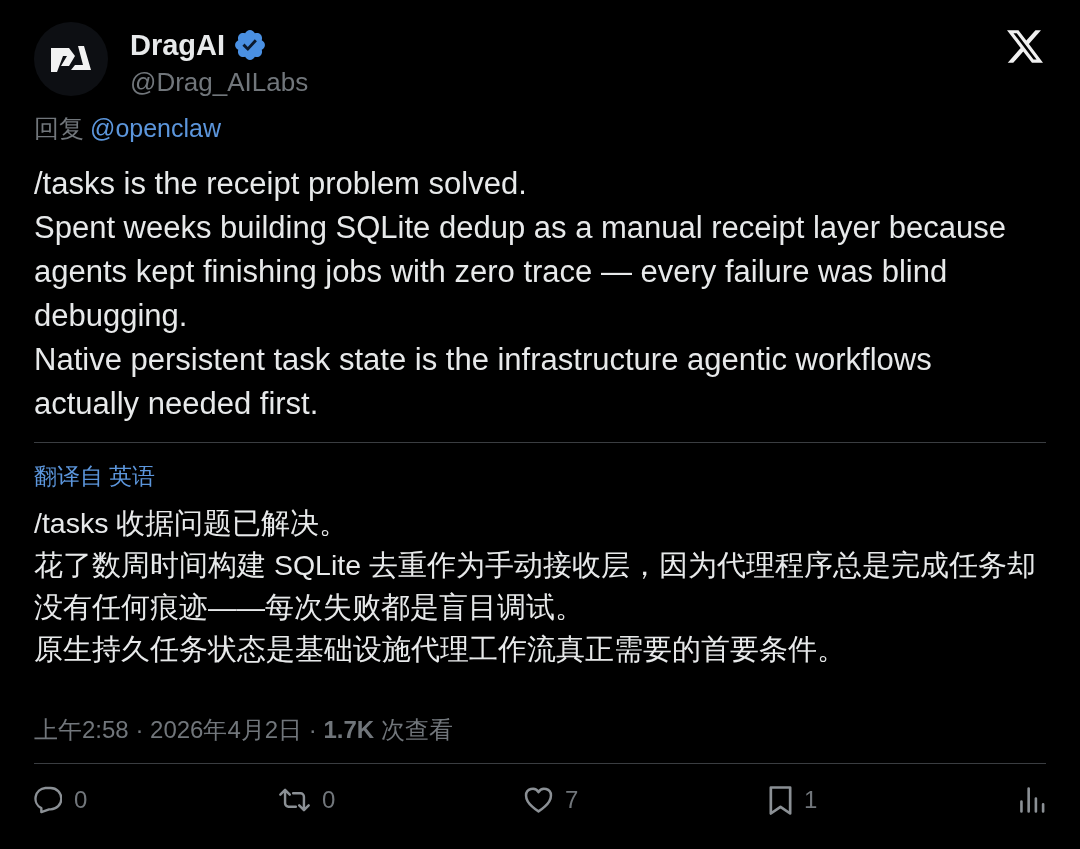 The width and height of the screenshot is (1080, 849). I want to click on x-logo-icon, so click(1025, 46).